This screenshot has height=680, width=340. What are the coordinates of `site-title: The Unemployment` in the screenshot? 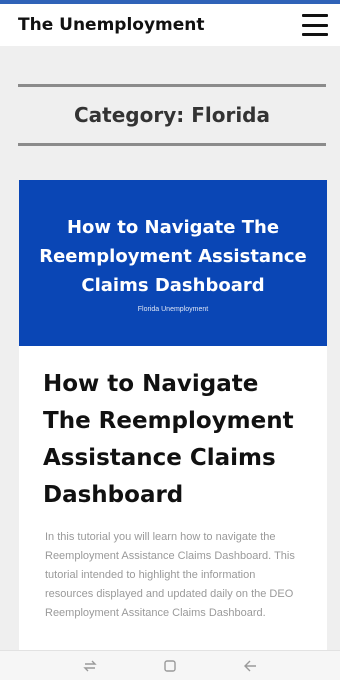 It's located at (111, 25).